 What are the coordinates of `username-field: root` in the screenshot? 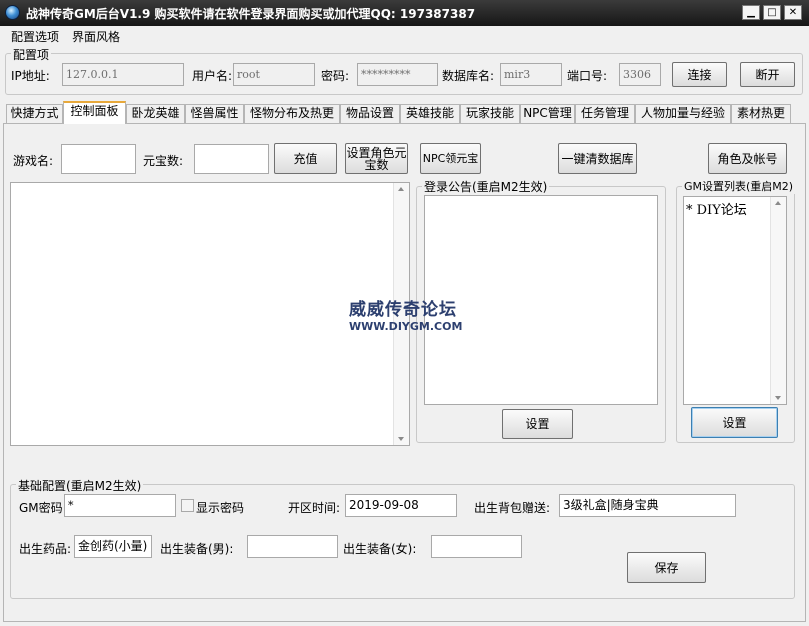 It's located at (274, 74).